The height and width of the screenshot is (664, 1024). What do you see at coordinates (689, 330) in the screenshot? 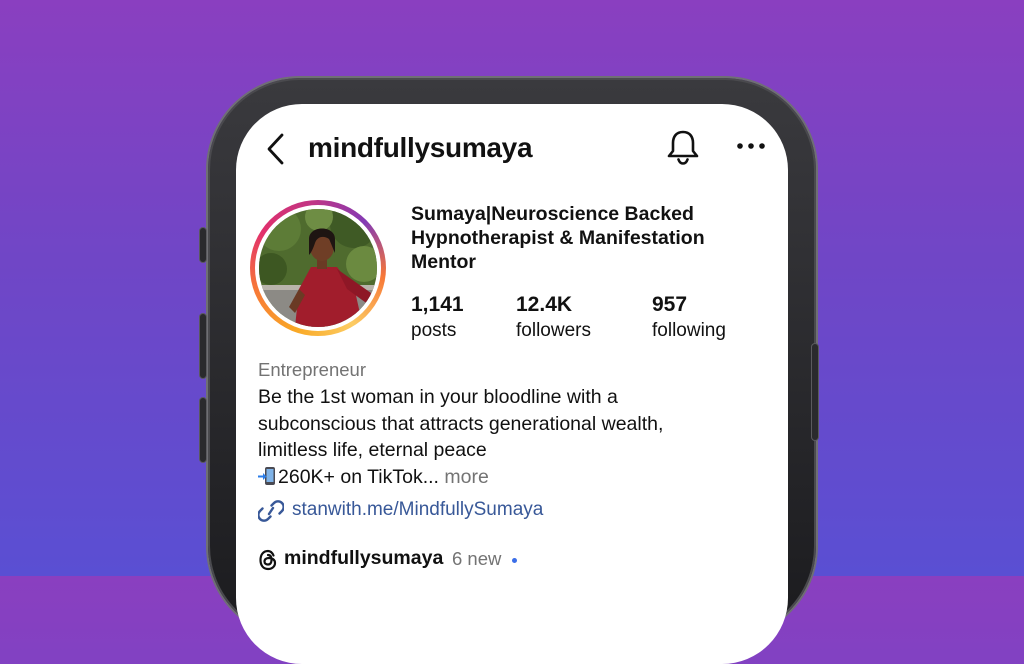
I see `stat-following-label: following` at bounding box center [689, 330].